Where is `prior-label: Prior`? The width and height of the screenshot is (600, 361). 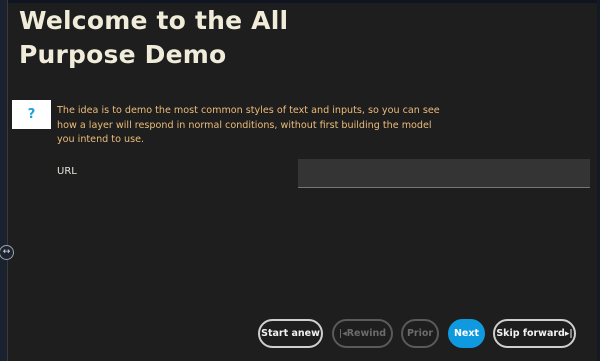 prior-label: Prior is located at coordinates (420, 333).